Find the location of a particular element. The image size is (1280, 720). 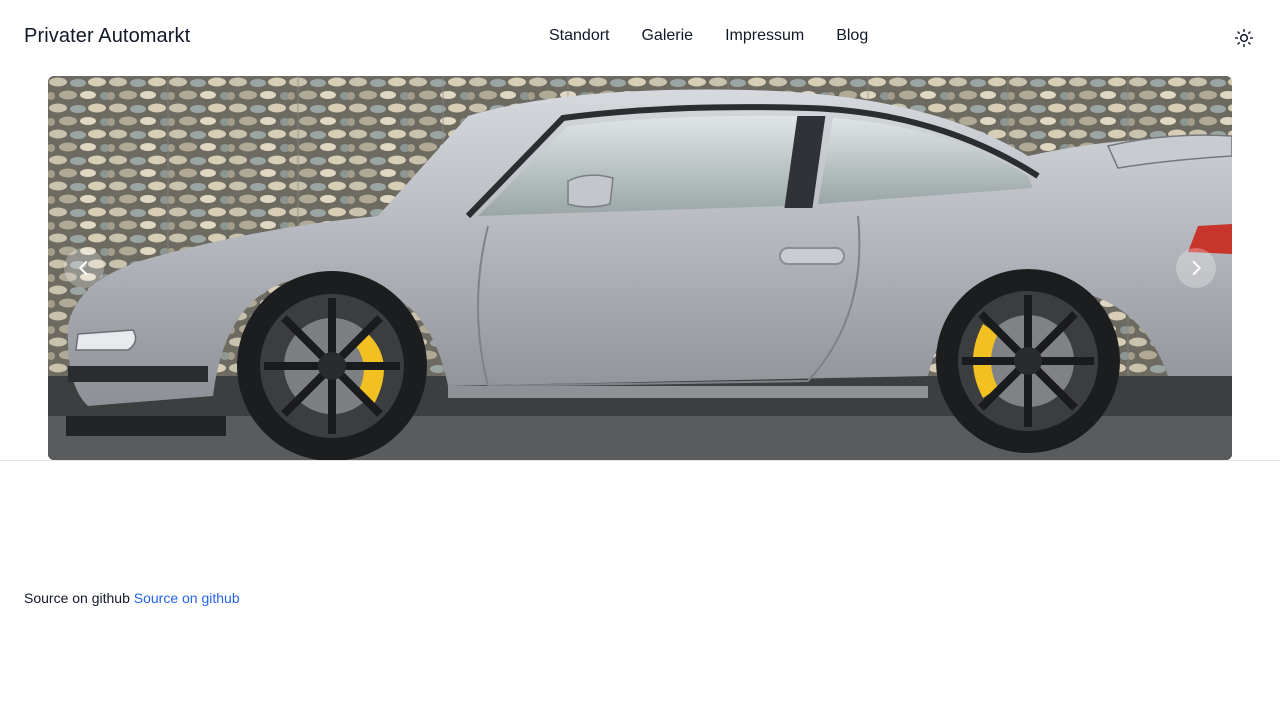

rear-wheel is located at coordinates (1028, 361).